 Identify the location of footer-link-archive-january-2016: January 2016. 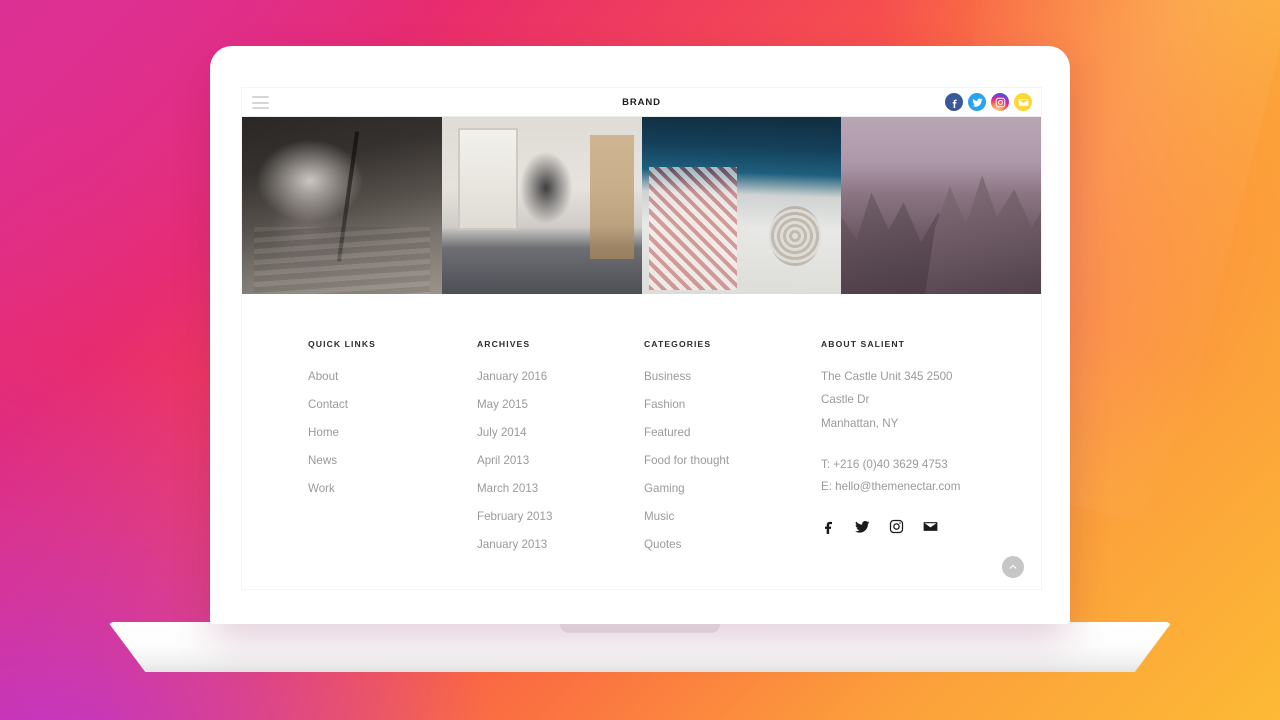
(560, 376).